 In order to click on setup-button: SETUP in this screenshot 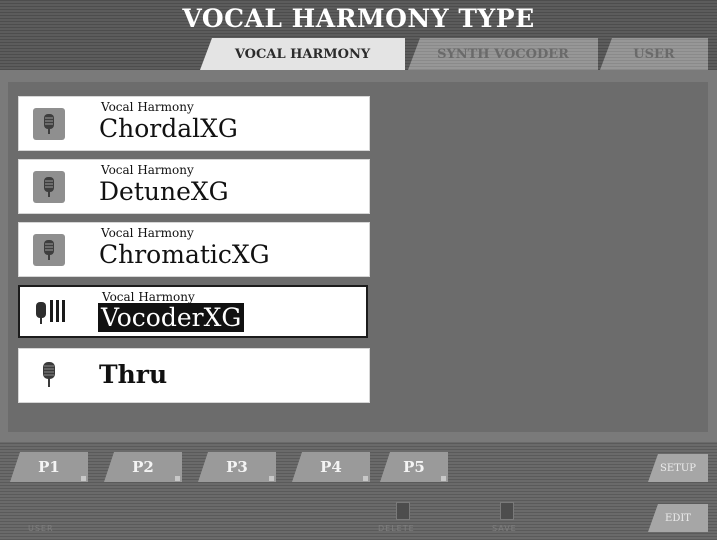, I will do `click(678, 468)`.